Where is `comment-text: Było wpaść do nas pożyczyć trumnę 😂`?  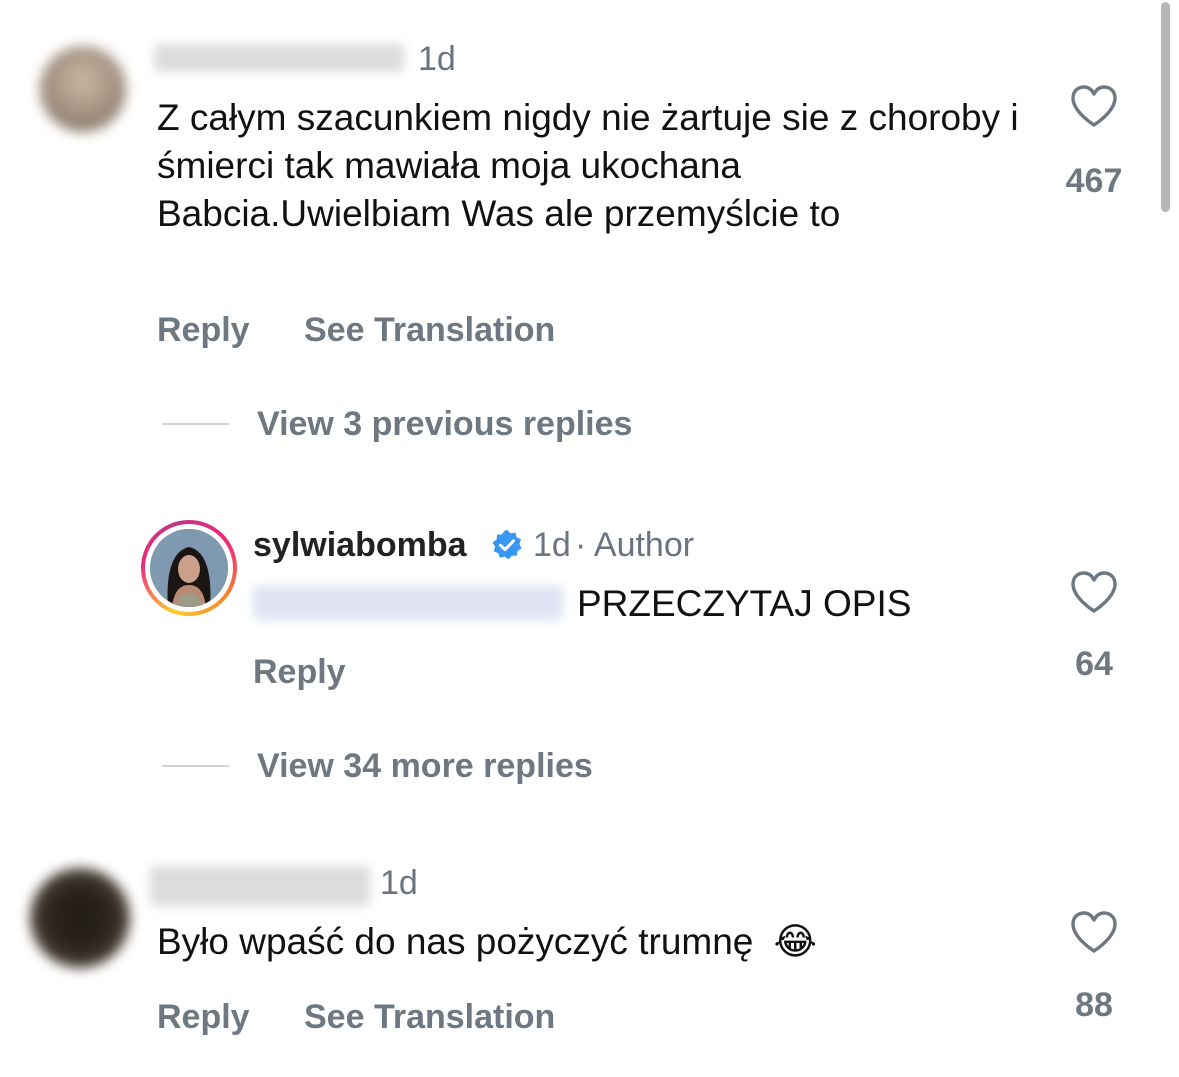 comment-text: Było wpaść do nas pożyczyć trumnę 😂 is located at coordinates (487, 942).